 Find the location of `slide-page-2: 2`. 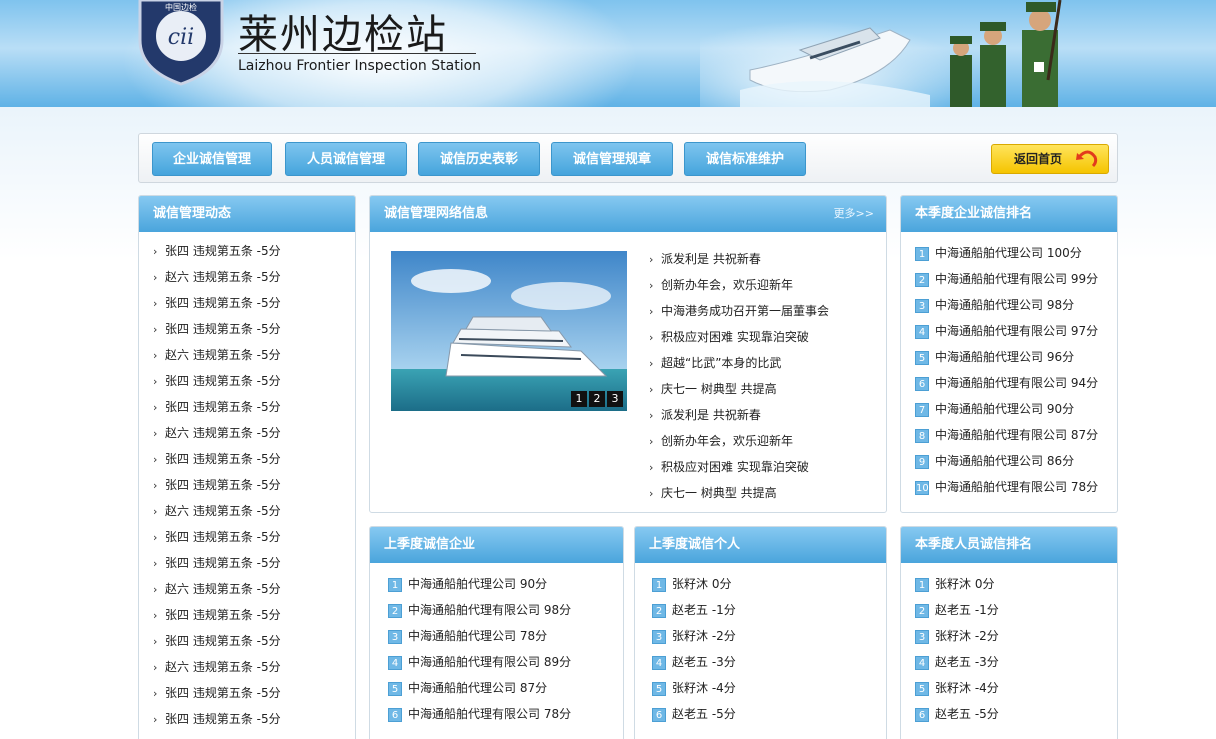

slide-page-2: 2 is located at coordinates (597, 399).